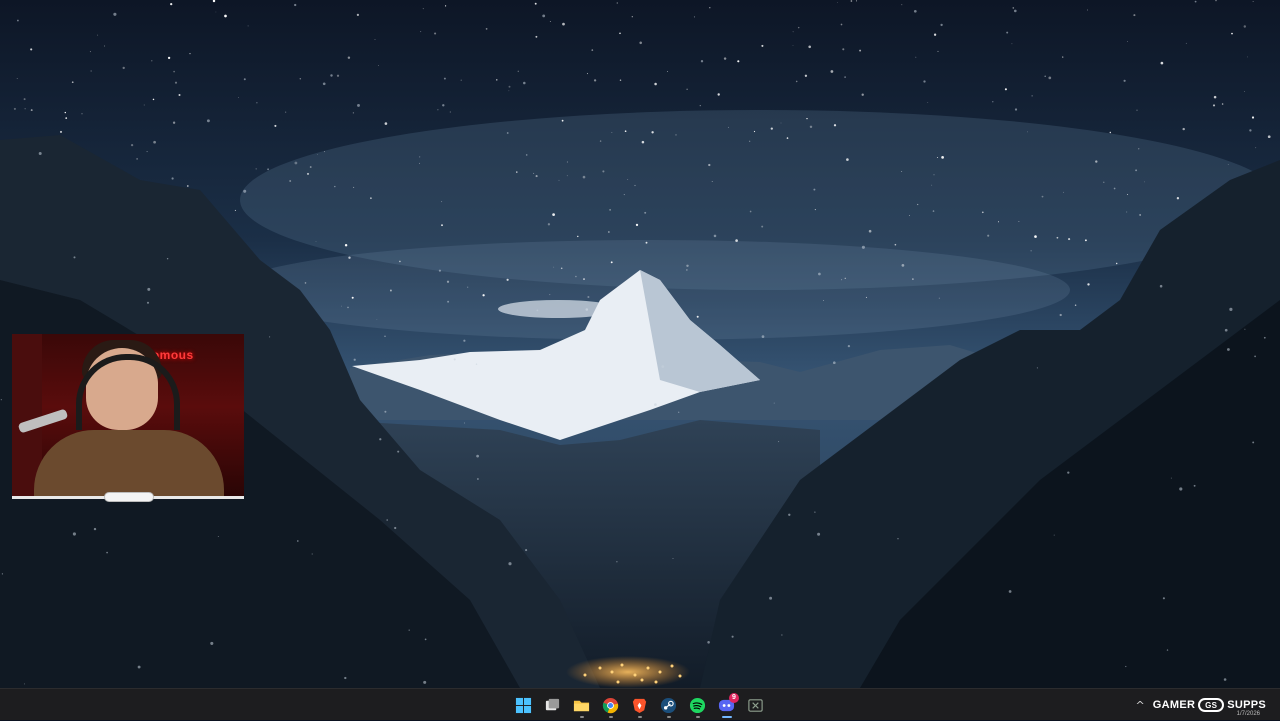  I want to click on windows-icon, so click(523, 705).